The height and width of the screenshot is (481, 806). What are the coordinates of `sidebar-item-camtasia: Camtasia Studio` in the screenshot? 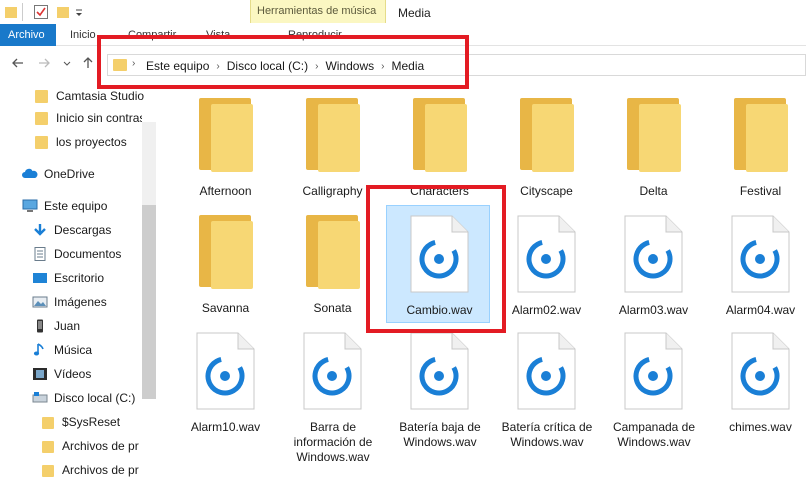 It's located at (93, 96).